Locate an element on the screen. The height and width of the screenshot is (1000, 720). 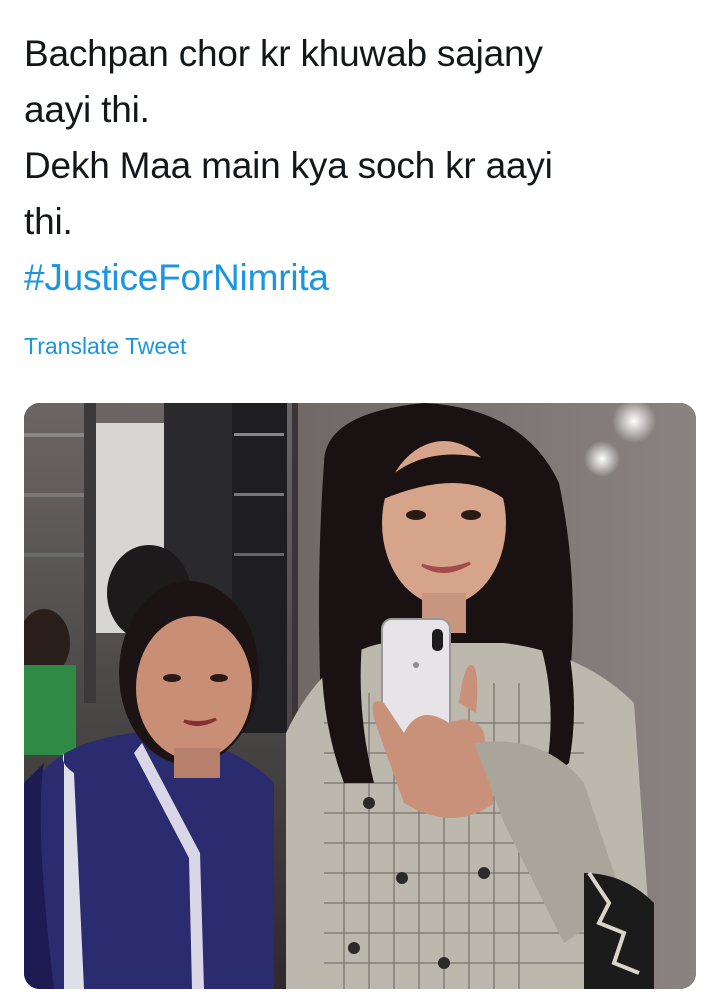
tweet-text-line: Bachpan chor kr khuwab sajany is located at coordinates (283, 53).